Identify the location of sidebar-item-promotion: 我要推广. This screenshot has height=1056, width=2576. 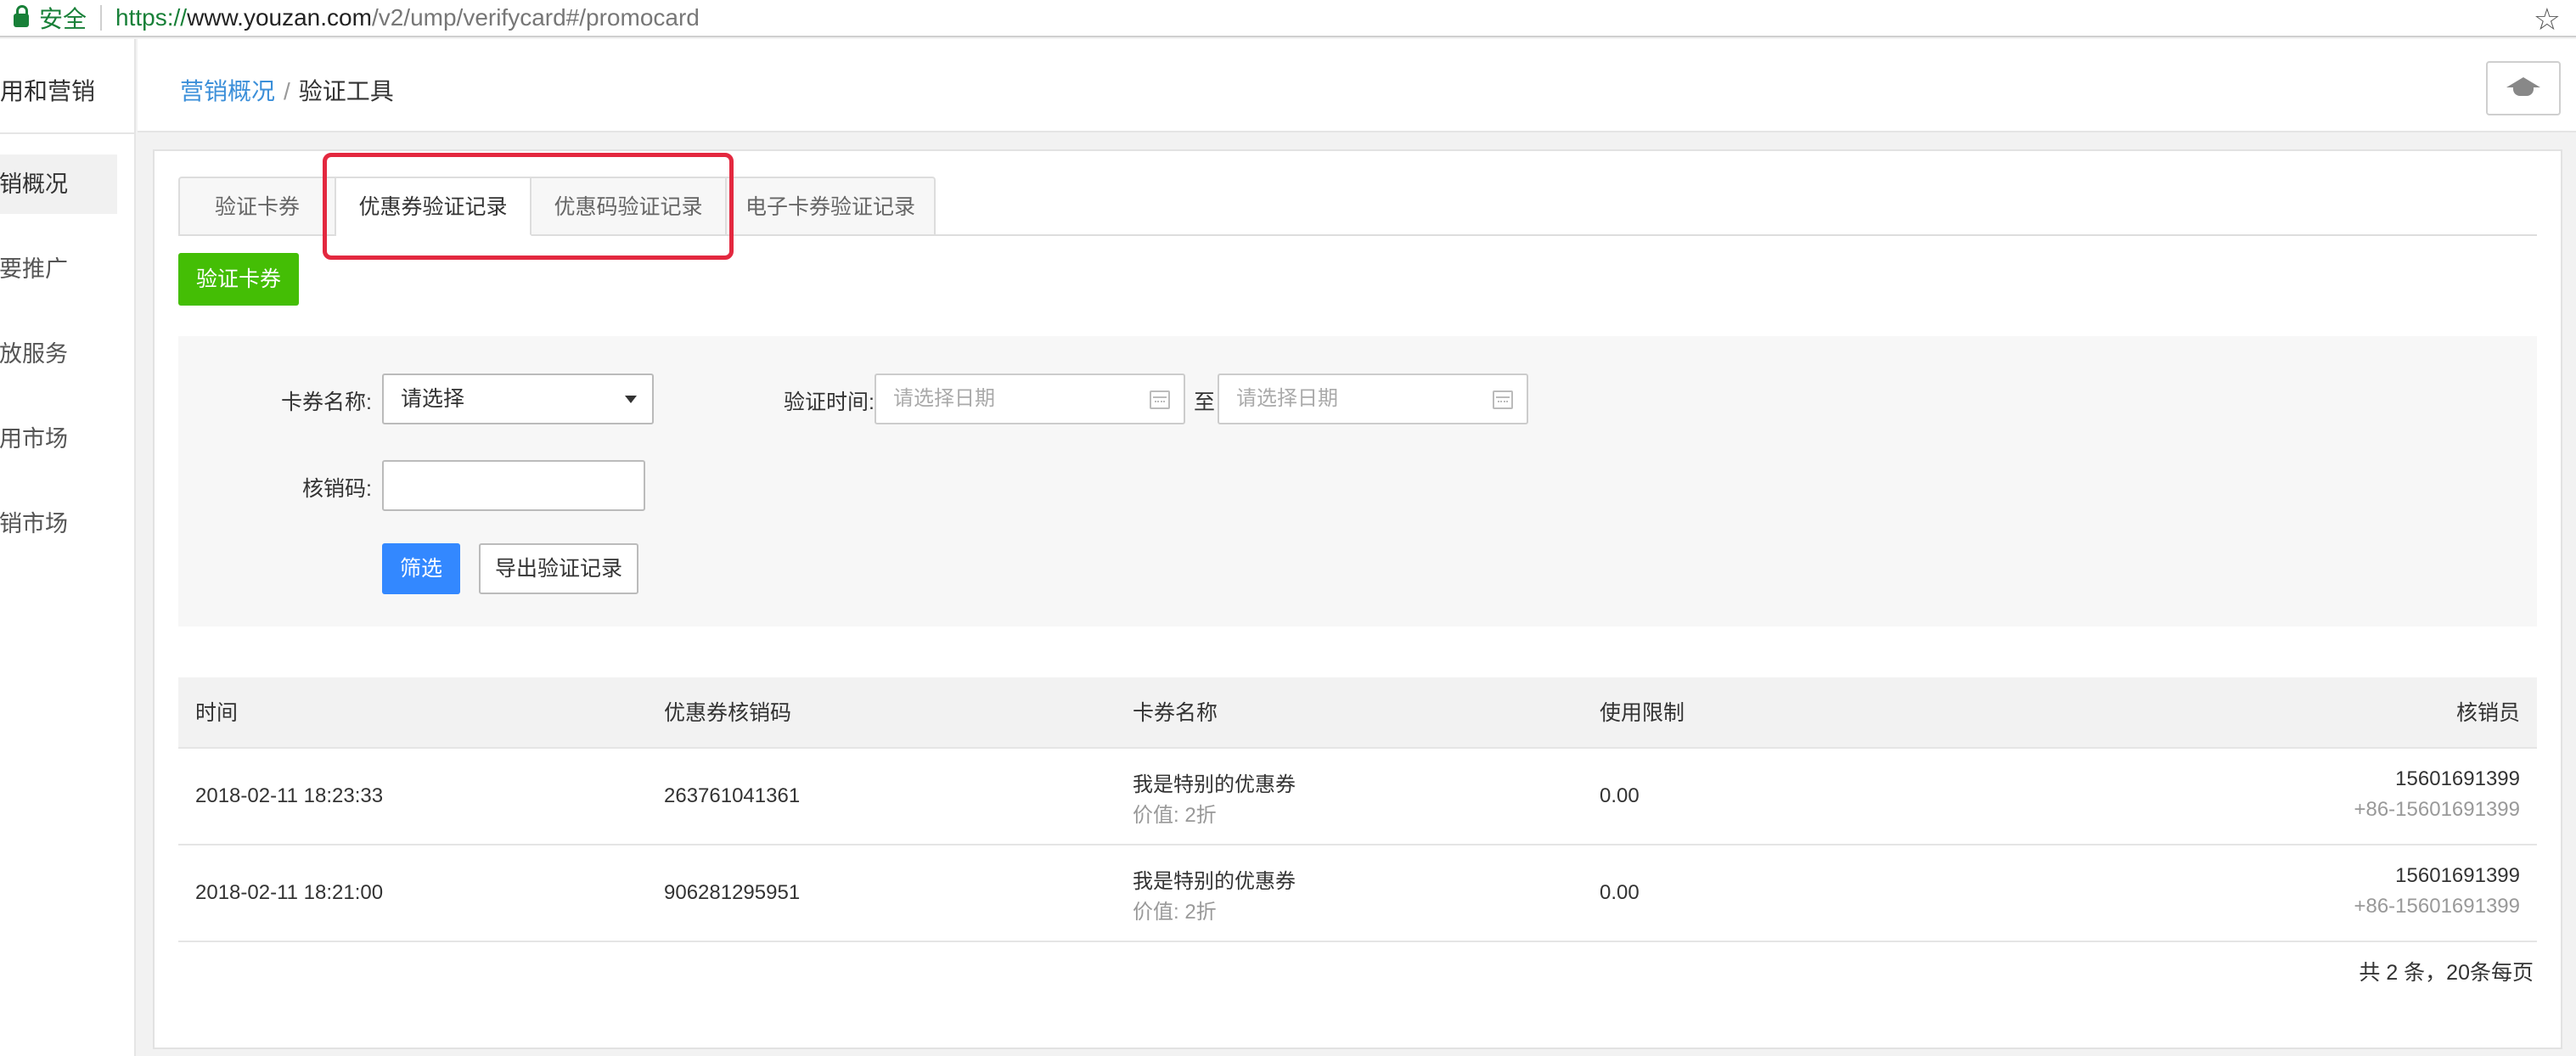
(59, 269).